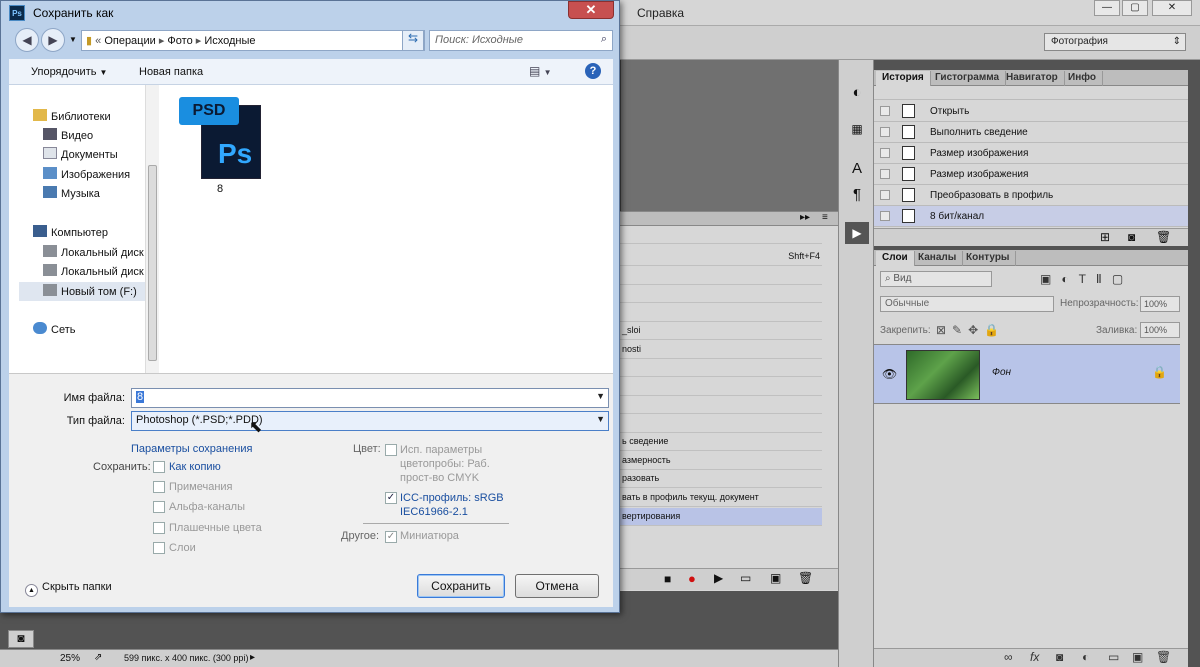  I want to click on record-icon: ●, so click(692, 578).